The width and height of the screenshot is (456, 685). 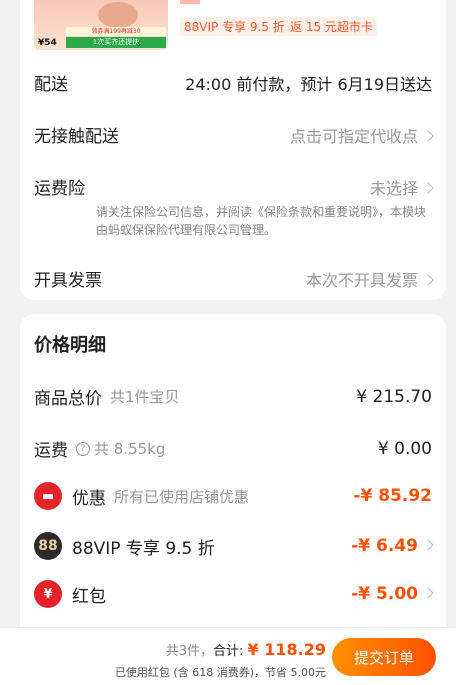 I want to click on goods-total-row: 商品总价 共1件宝贝 ¥ 215.70, so click(x=233, y=397).